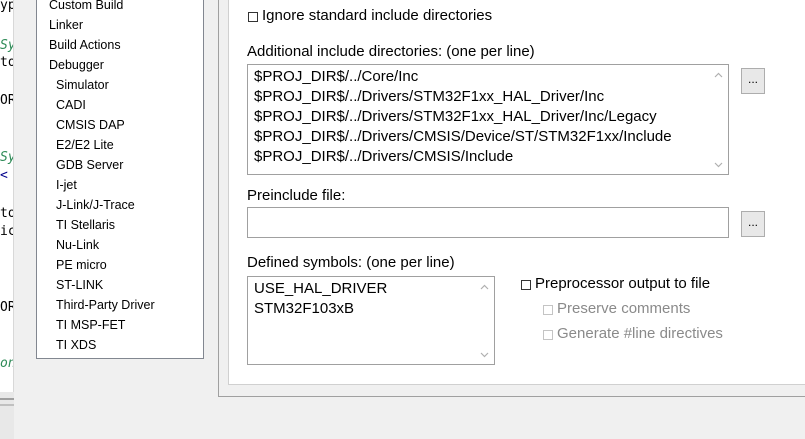 The height and width of the screenshot is (439, 805). Describe the element at coordinates (71, 105) in the screenshot. I see `category-item-cadi: CADI` at that location.